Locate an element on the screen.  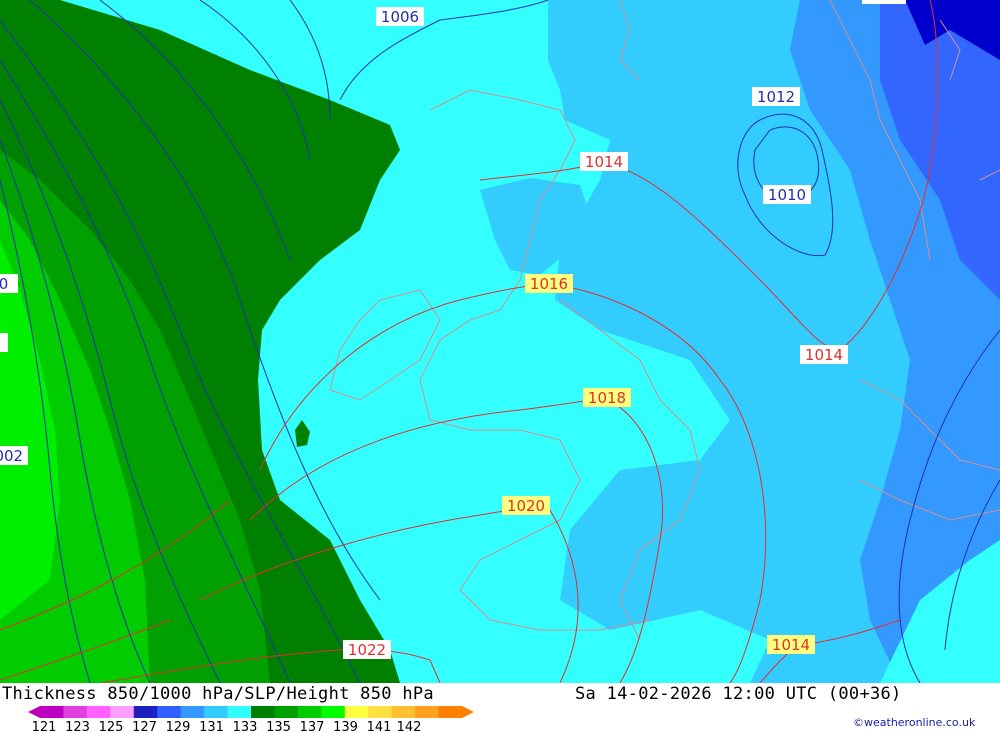
isobar-label-1014-south: 1014 is located at coordinates (791, 644).